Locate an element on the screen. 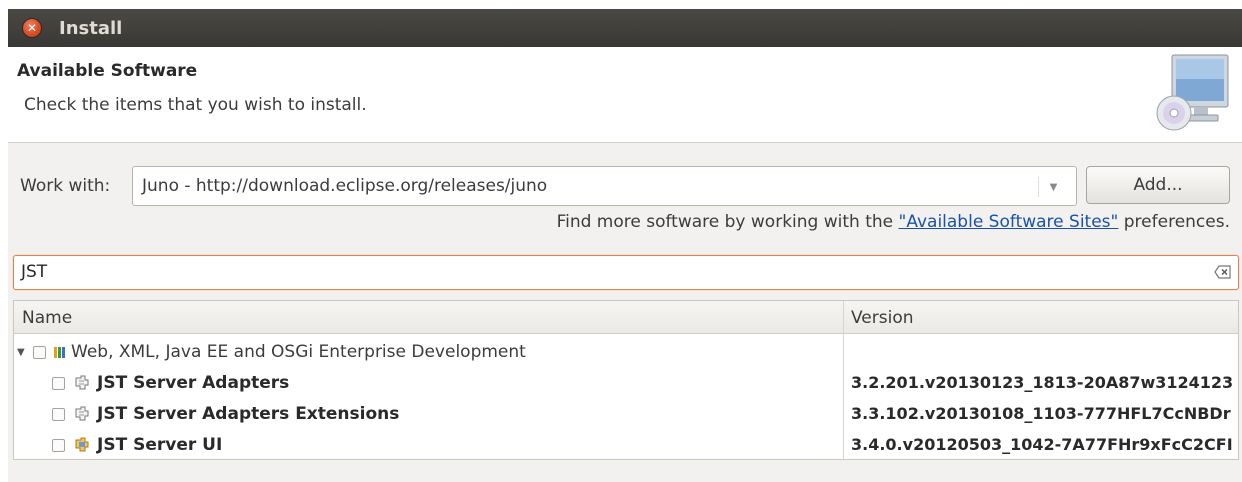  filter-input: JST is located at coordinates (626, 272).